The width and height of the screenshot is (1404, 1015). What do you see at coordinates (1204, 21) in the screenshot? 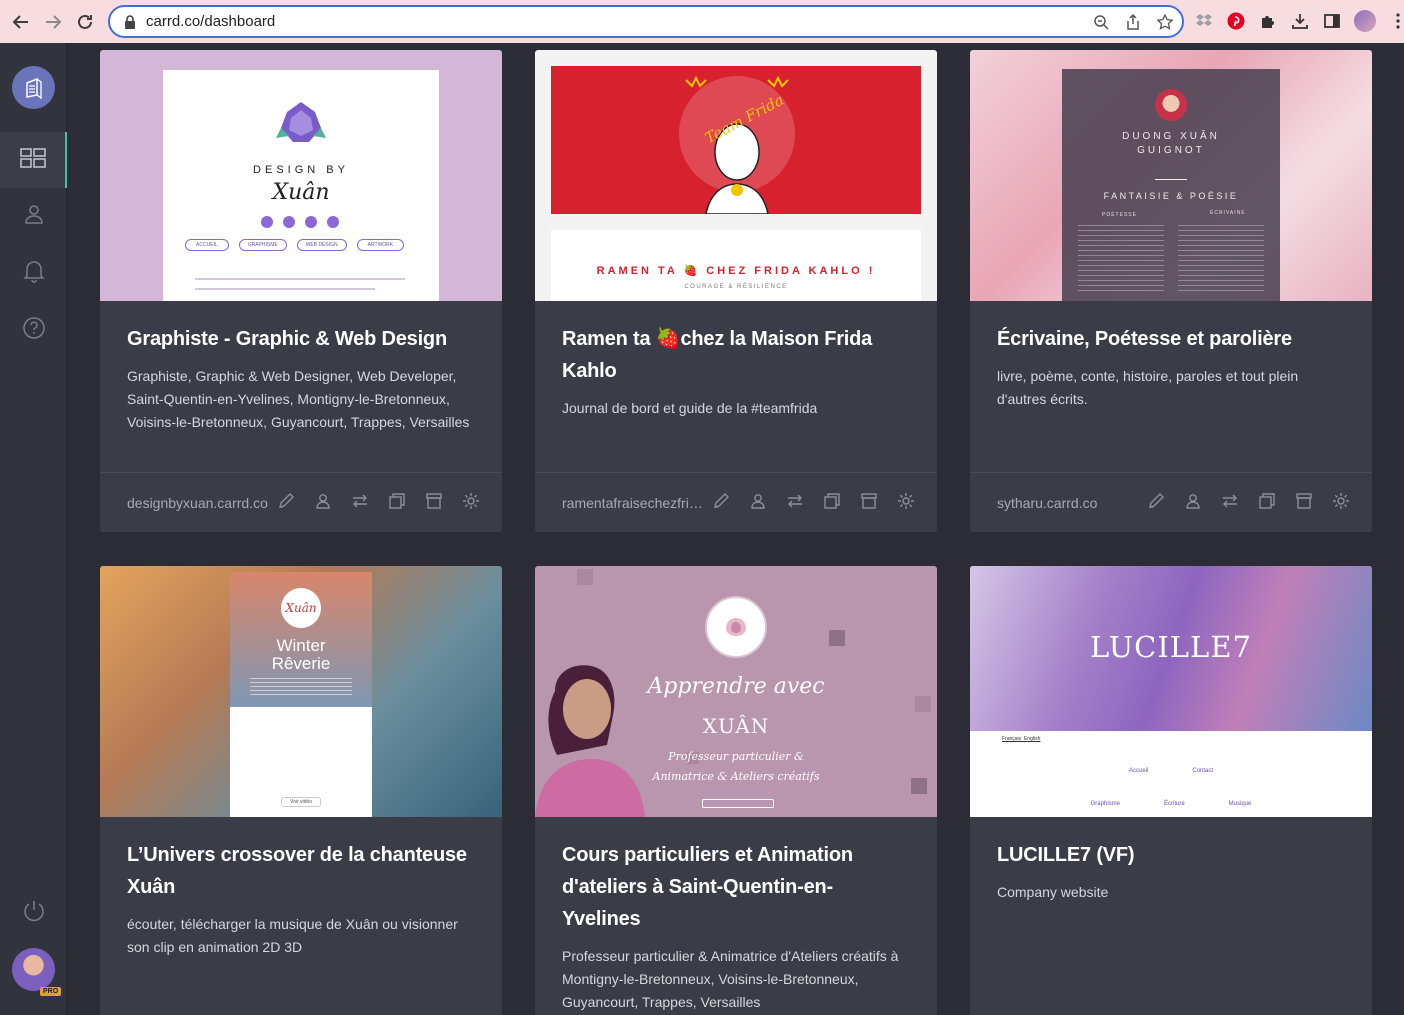
I see `dropbox-icon` at bounding box center [1204, 21].